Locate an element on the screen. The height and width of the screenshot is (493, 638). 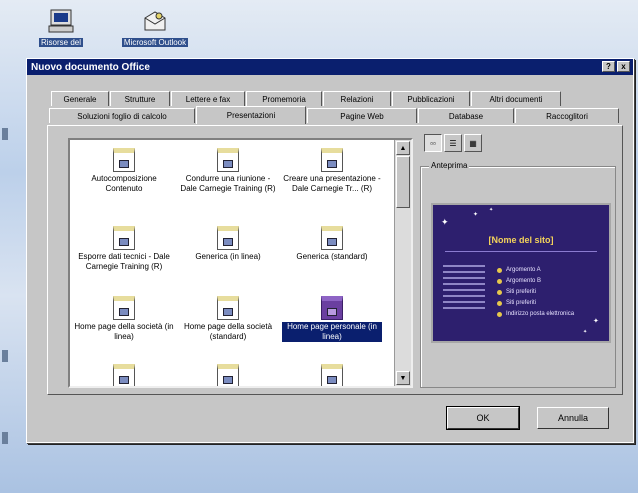
template-item: Home page della società (in linea) is located at coordinates (124, 319).